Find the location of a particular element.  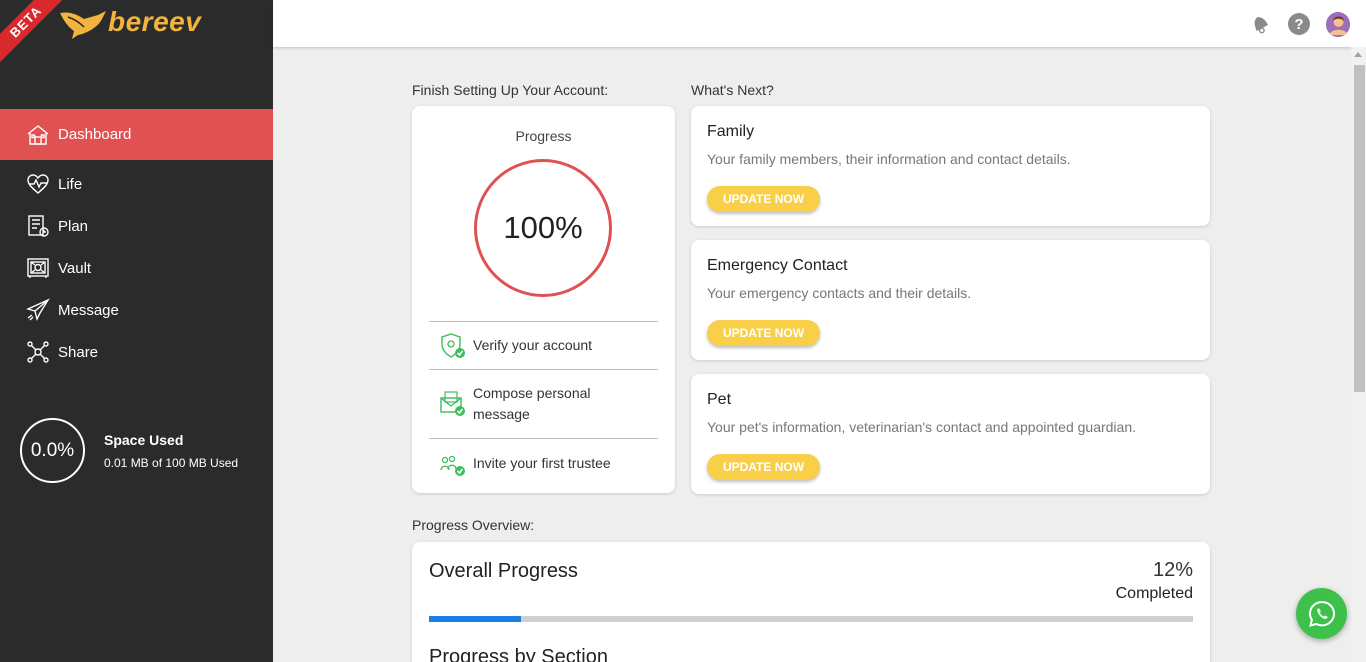

card-title: Pet is located at coordinates (719, 399).